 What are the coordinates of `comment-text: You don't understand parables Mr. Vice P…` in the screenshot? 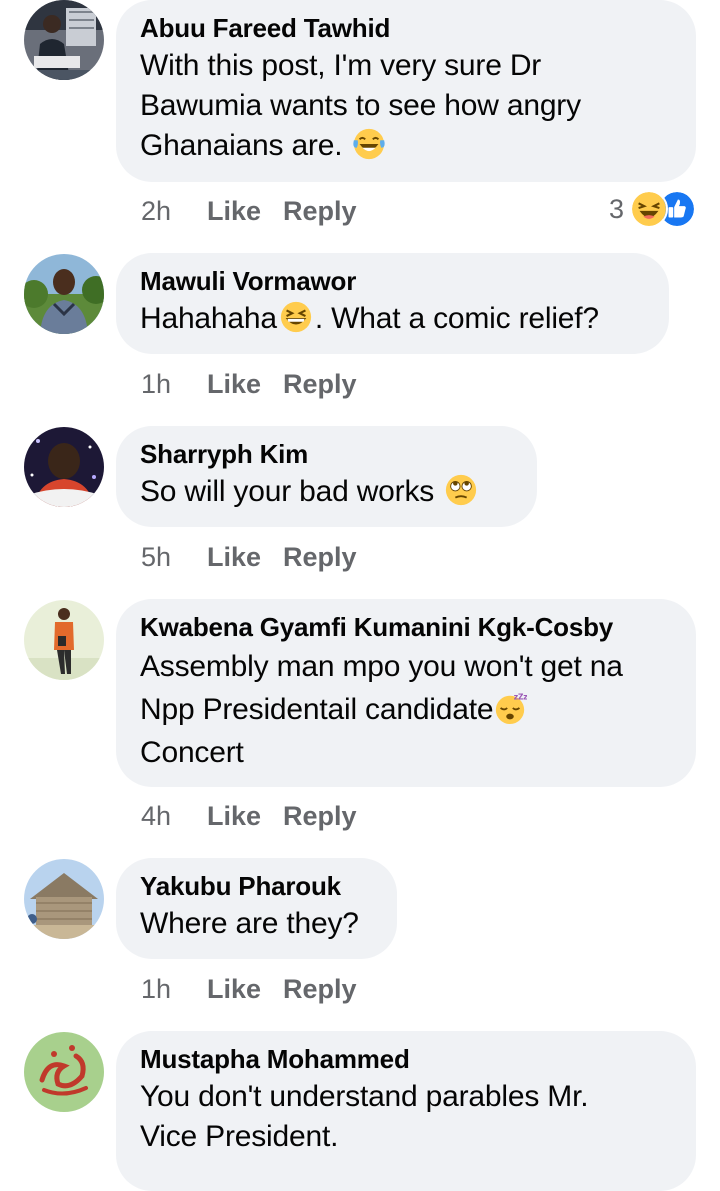 It's located at (364, 1116).